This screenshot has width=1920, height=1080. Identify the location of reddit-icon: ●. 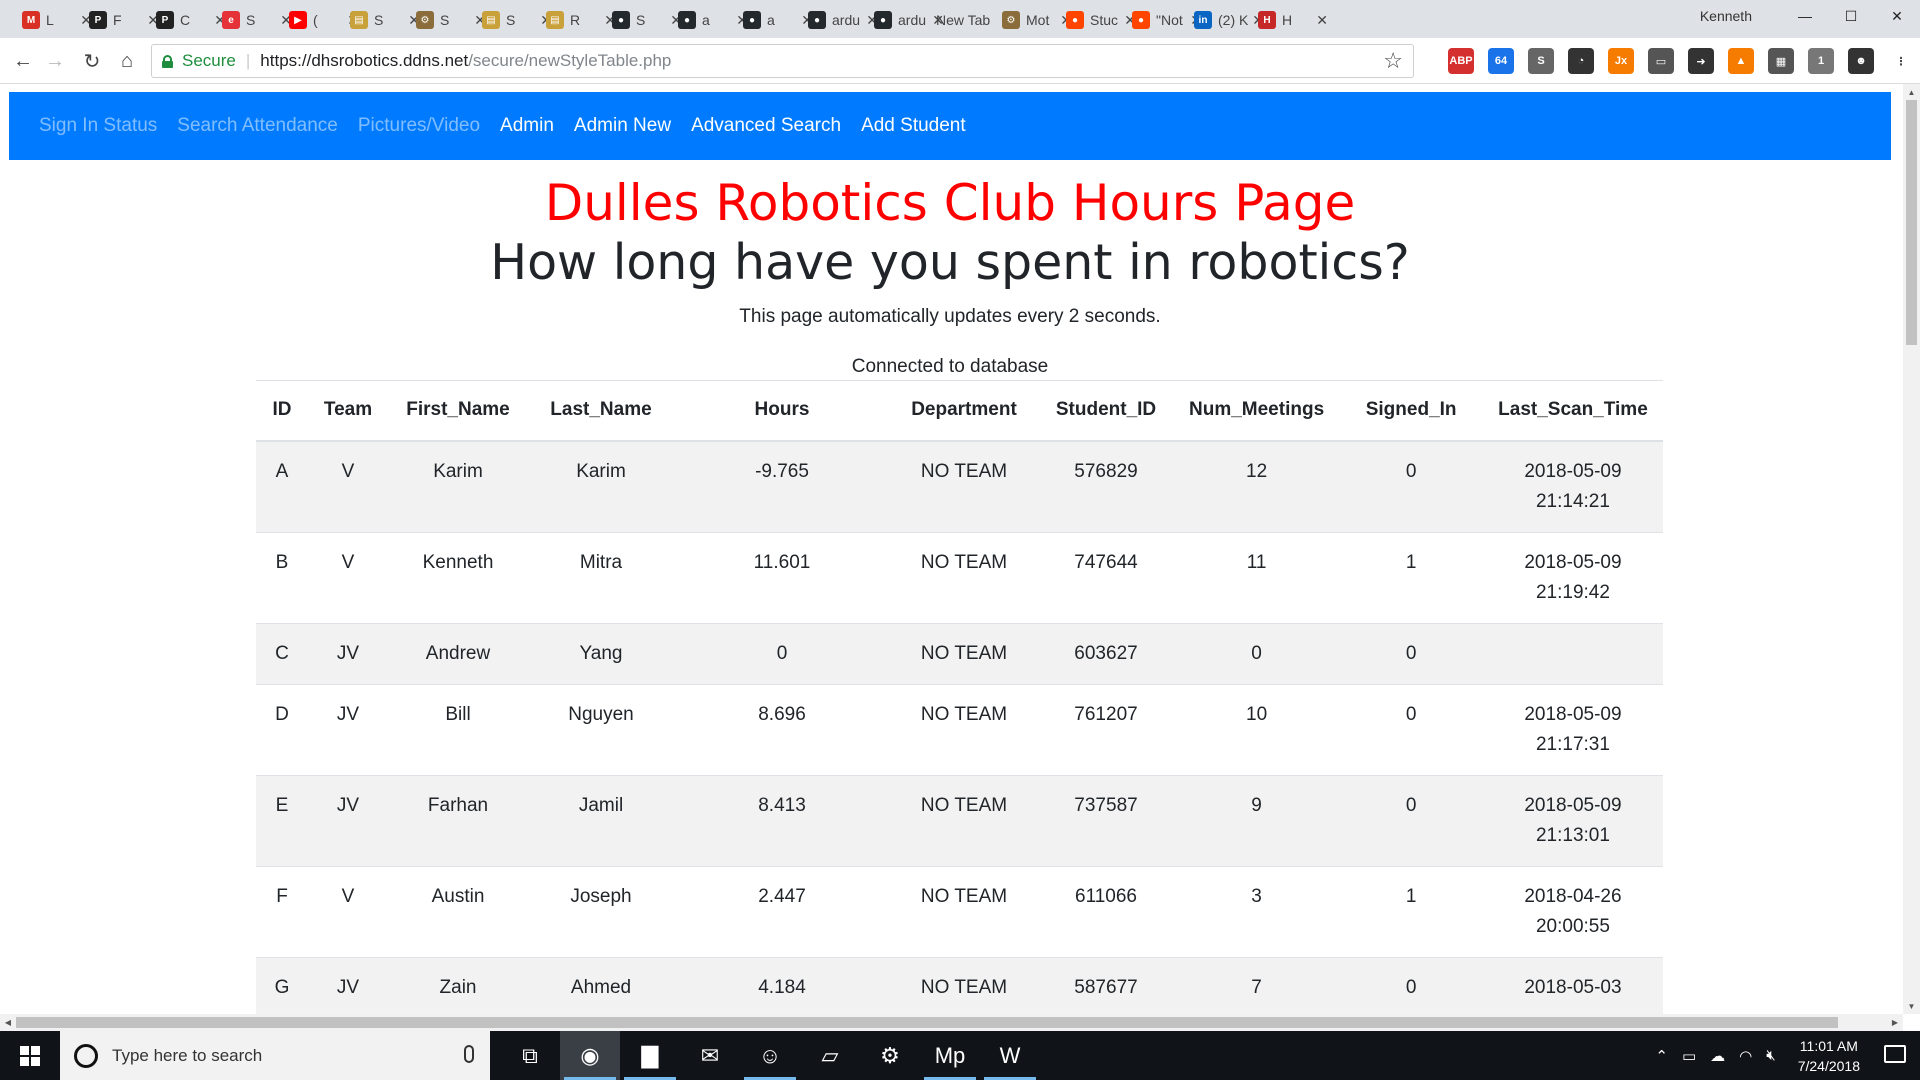
(1075, 20).